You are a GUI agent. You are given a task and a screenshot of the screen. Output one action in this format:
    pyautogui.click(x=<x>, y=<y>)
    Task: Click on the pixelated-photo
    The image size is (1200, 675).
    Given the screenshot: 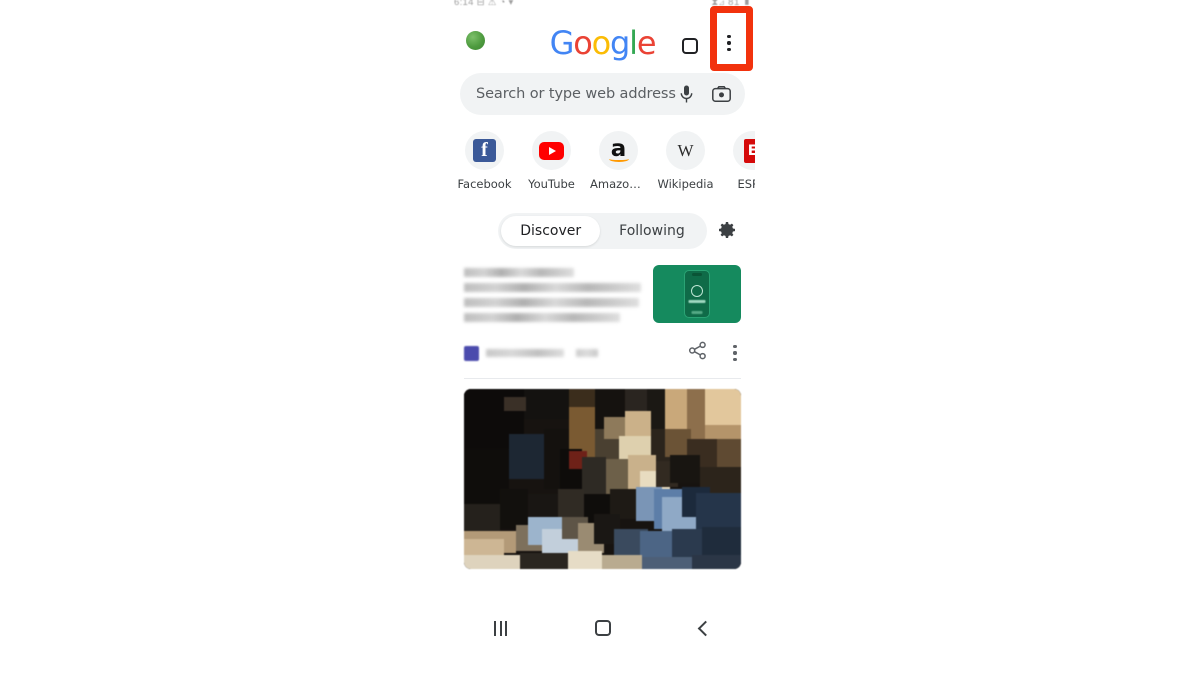 What is the action you would take?
    pyautogui.click(x=602, y=479)
    